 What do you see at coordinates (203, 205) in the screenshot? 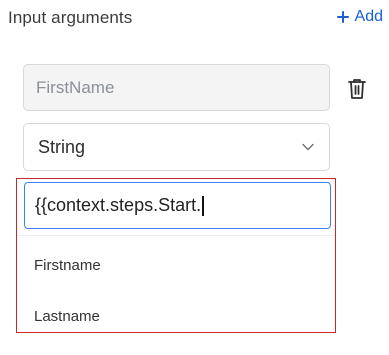
I see `text-caret` at bounding box center [203, 205].